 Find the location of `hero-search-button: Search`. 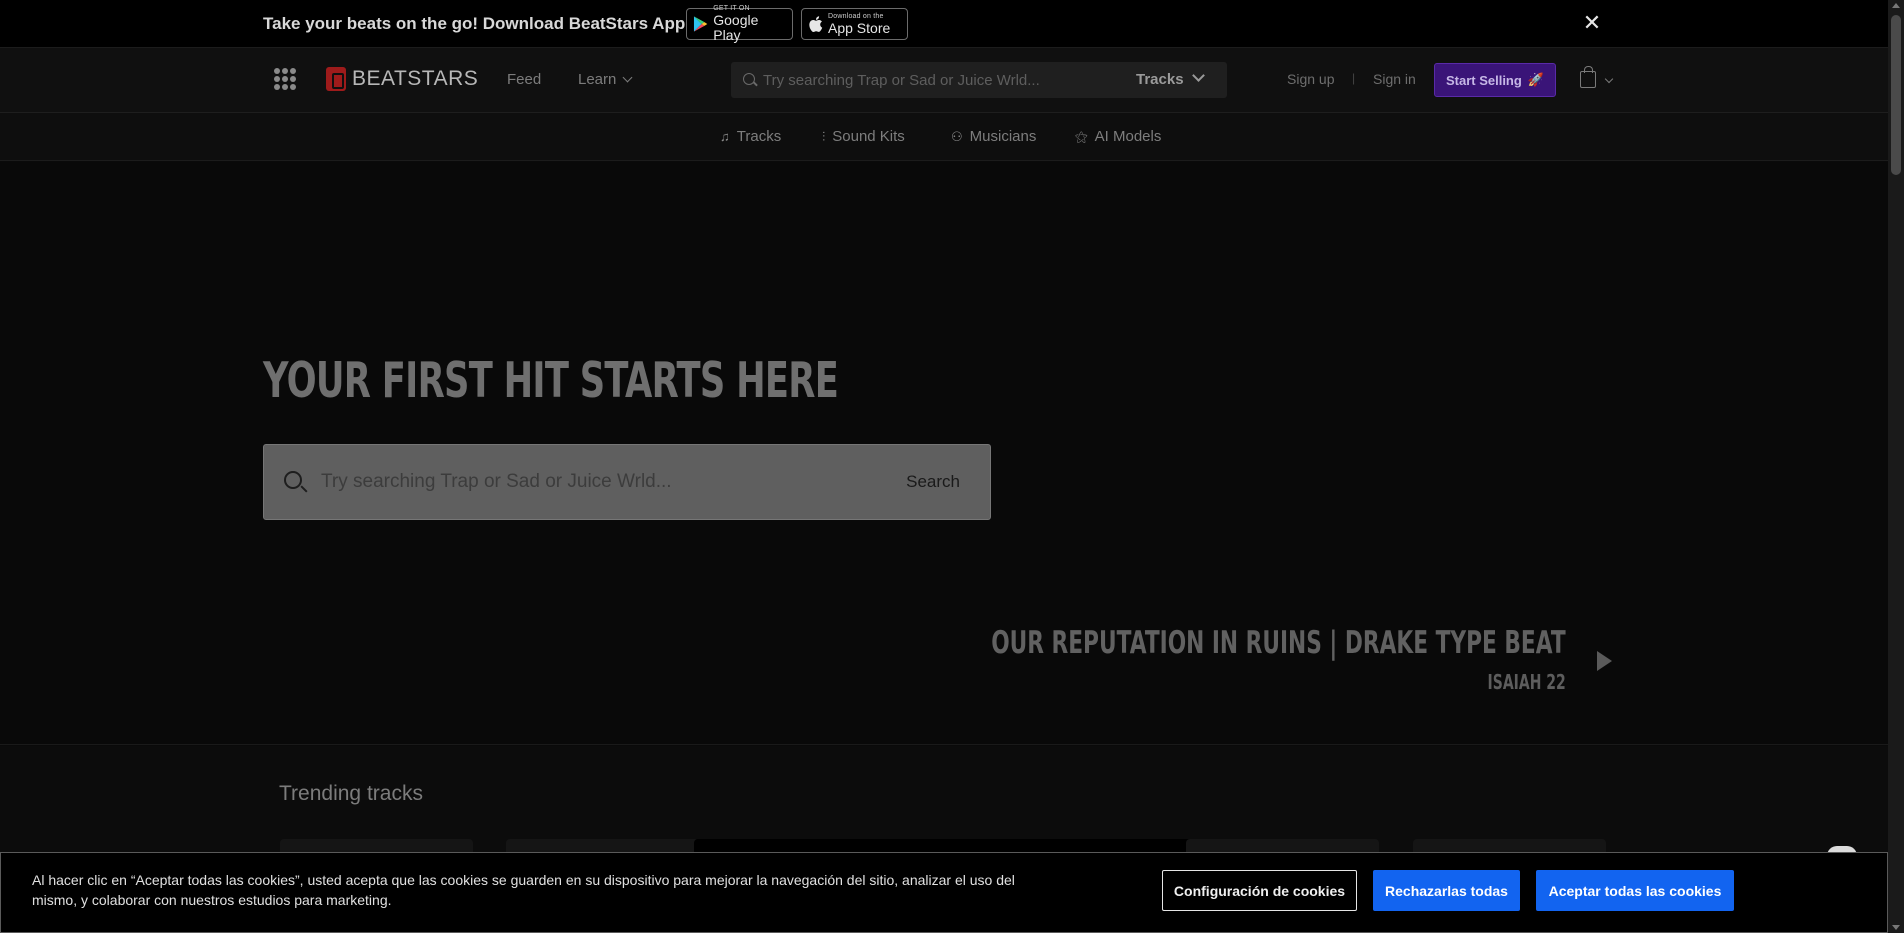

hero-search-button: Search is located at coordinates (933, 482).